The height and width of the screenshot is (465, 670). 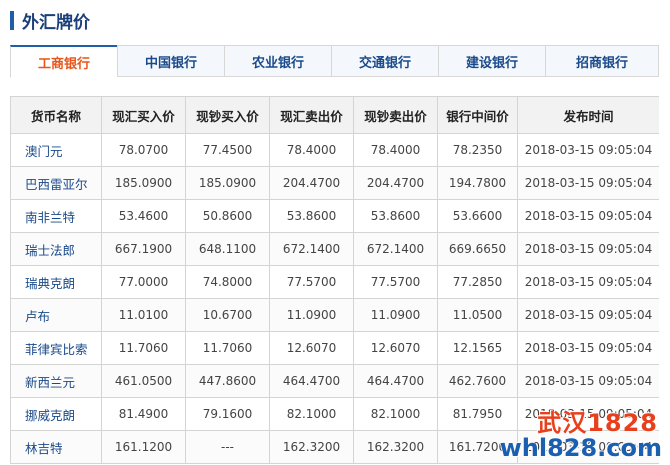 I want to click on cell-currency-name: 林吉特, so click(x=56, y=447).